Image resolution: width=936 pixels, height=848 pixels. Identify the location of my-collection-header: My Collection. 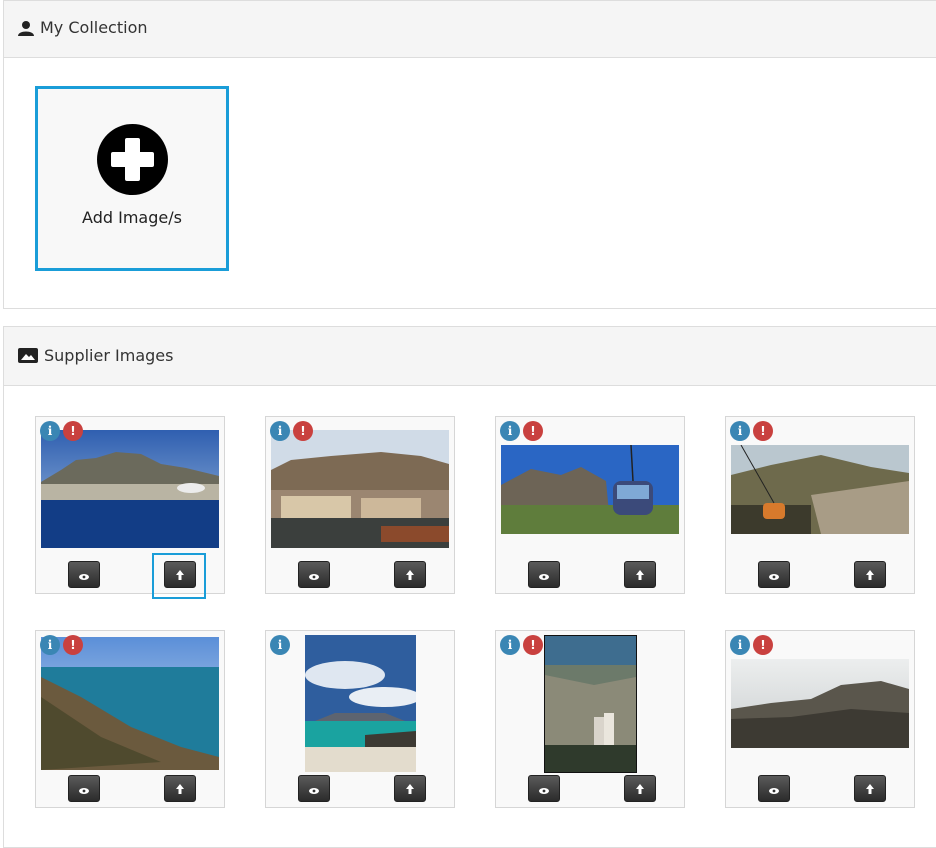
(470, 29).